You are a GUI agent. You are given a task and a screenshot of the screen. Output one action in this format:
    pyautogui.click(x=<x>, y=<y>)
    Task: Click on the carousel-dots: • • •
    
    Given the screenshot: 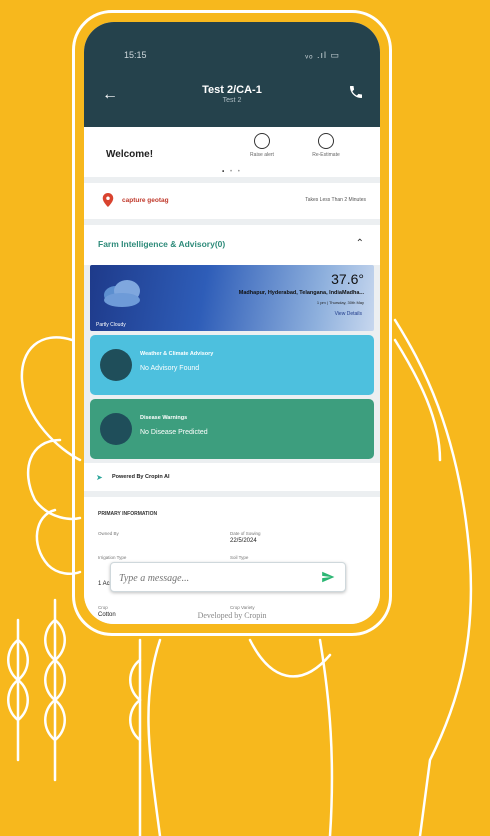 What is the action you would take?
    pyautogui.click(x=232, y=172)
    